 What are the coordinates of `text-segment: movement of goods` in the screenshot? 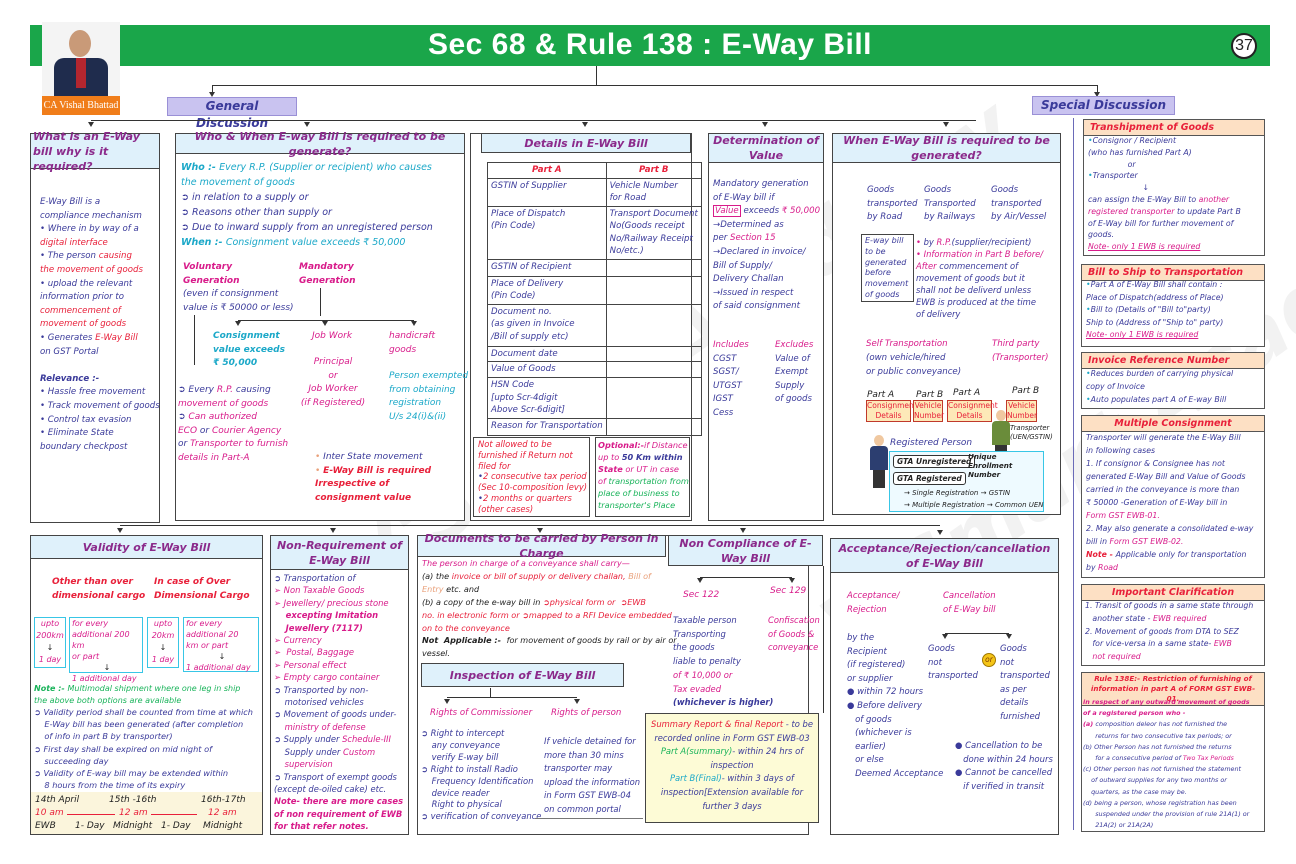 It's located at (83, 324).